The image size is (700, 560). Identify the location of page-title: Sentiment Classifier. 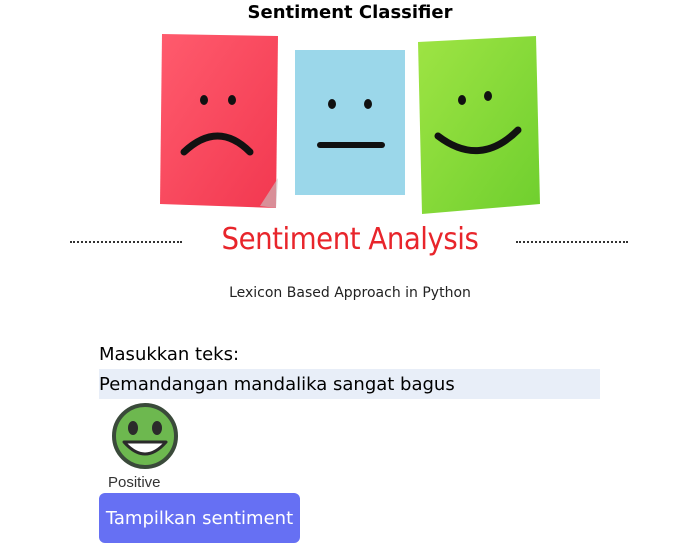
(350, 12).